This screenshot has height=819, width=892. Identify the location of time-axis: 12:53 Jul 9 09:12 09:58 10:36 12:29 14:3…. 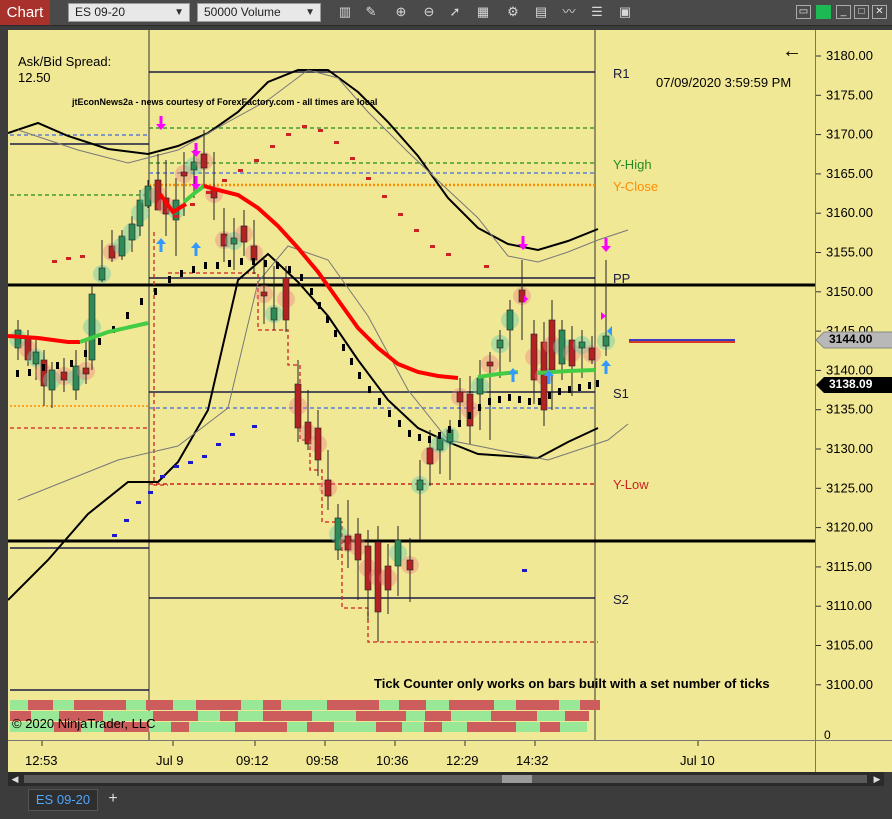
(411, 756).